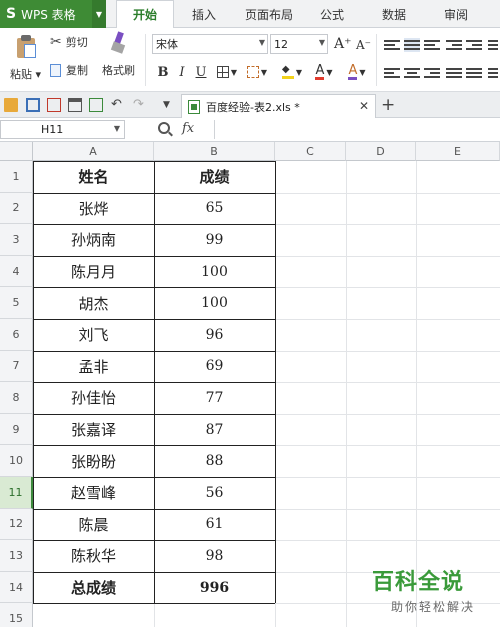 This screenshot has height=627, width=500. I want to click on font-name-select: 宋体 ▼, so click(210, 44).